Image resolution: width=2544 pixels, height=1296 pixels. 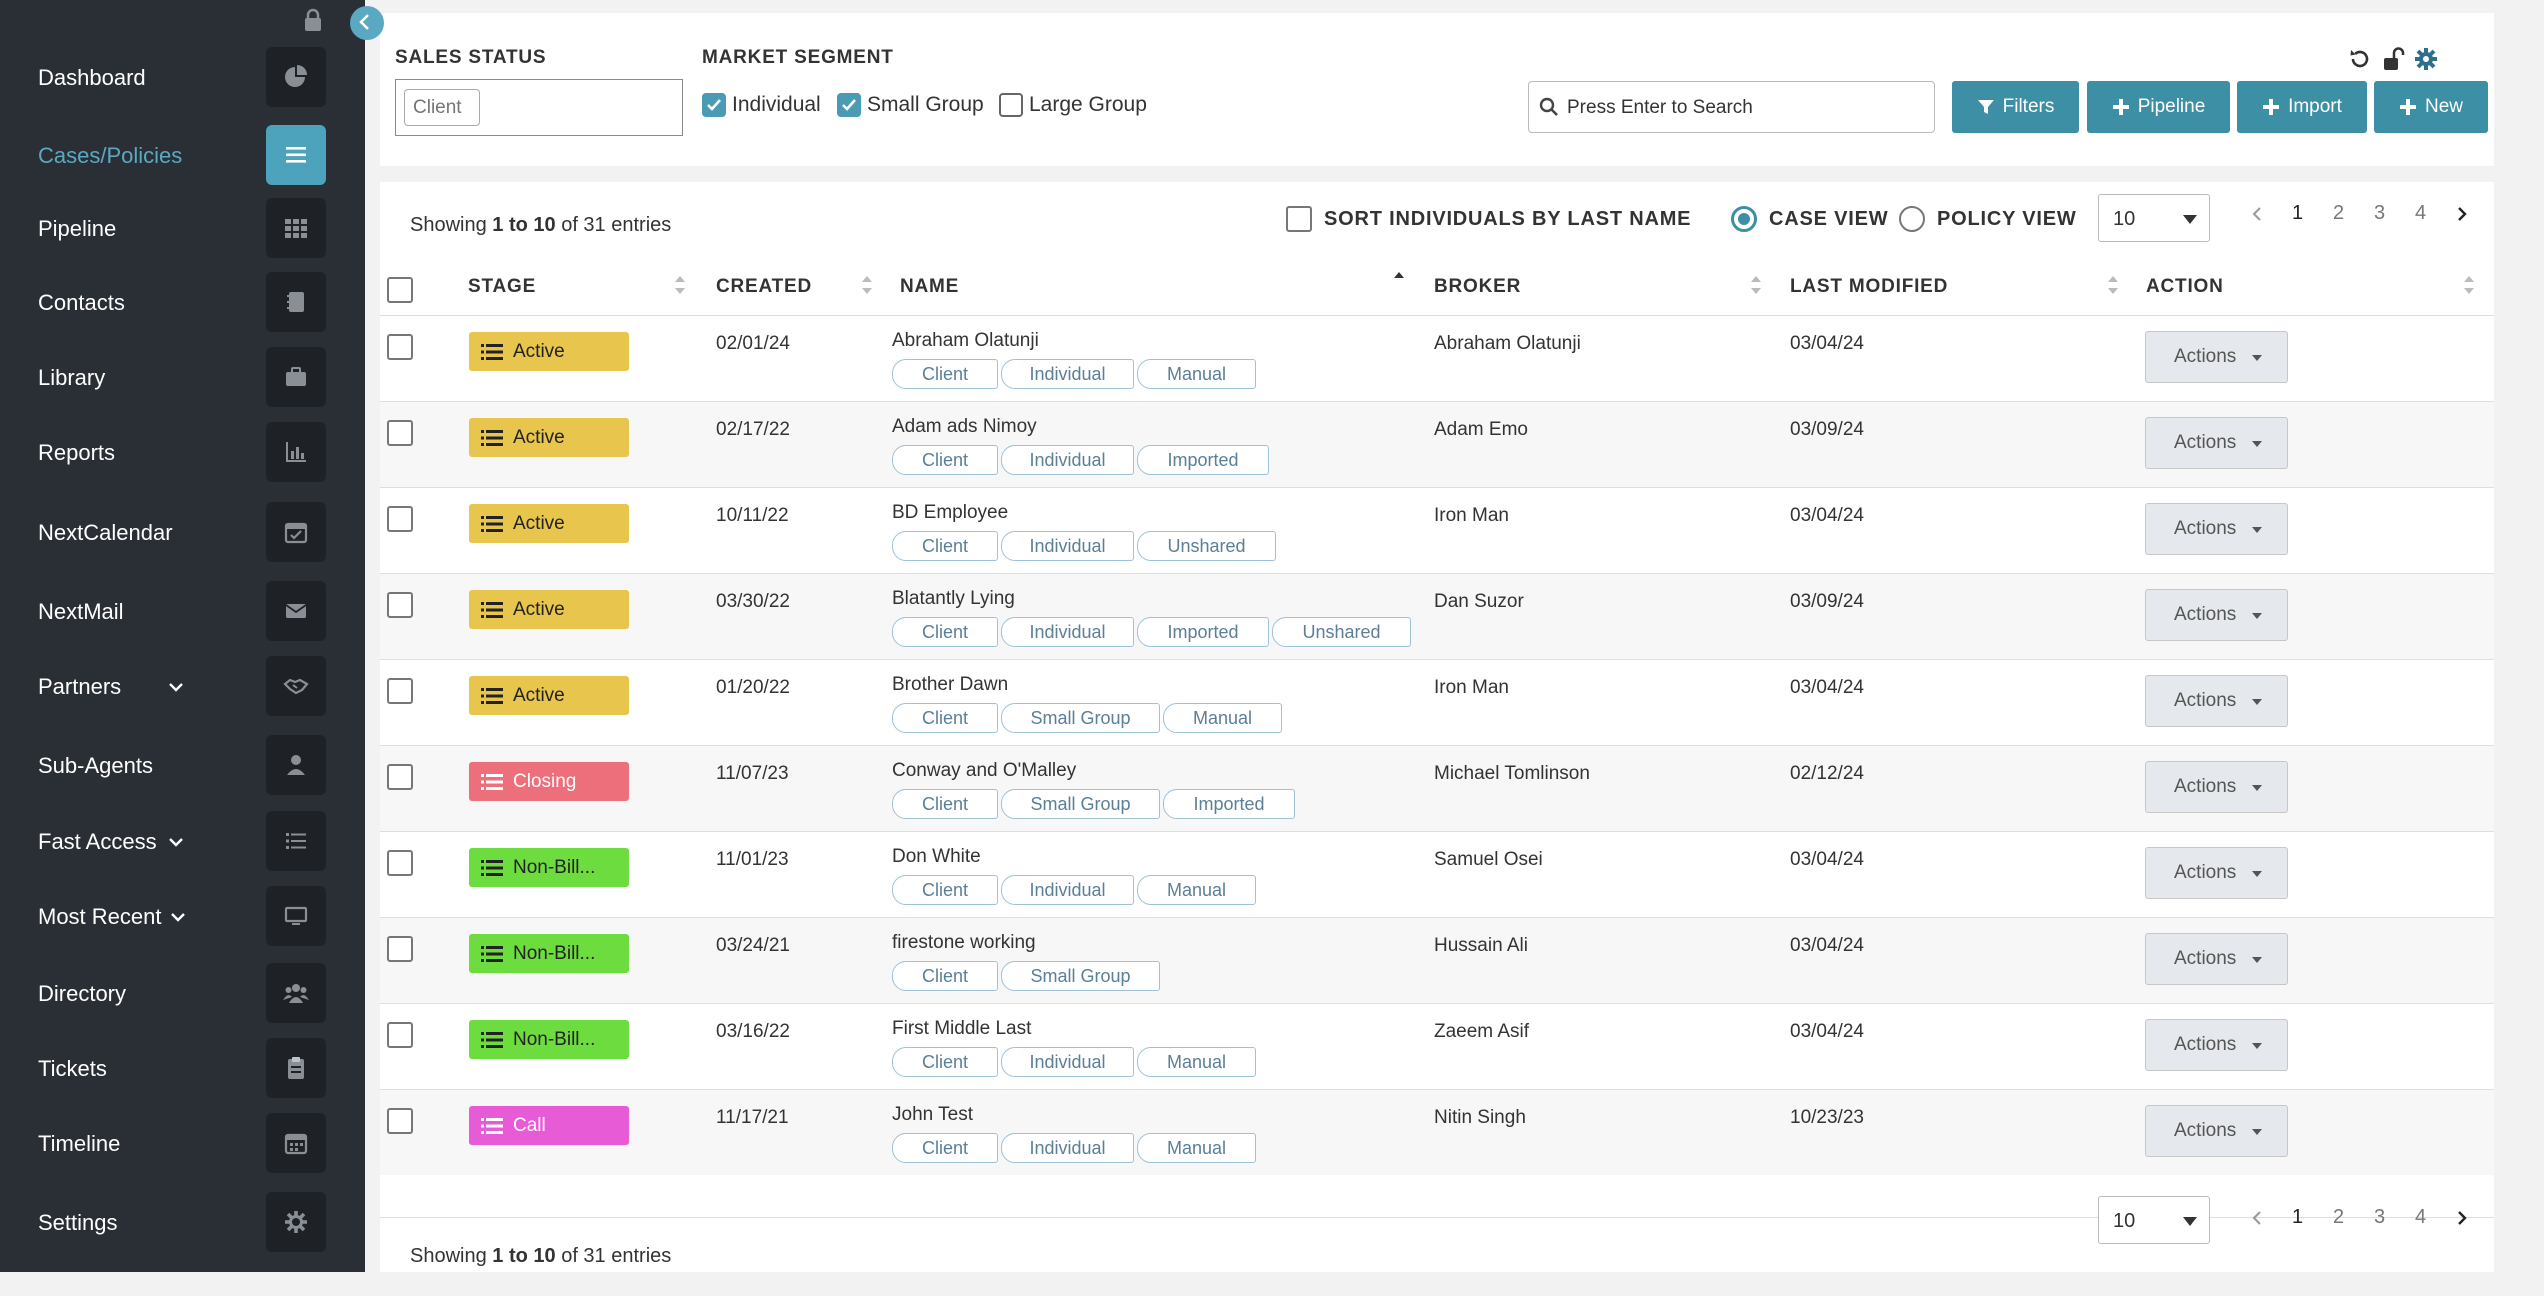 What do you see at coordinates (2154, 218) in the screenshot?
I see `page-size-select-top: 10` at bounding box center [2154, 218].